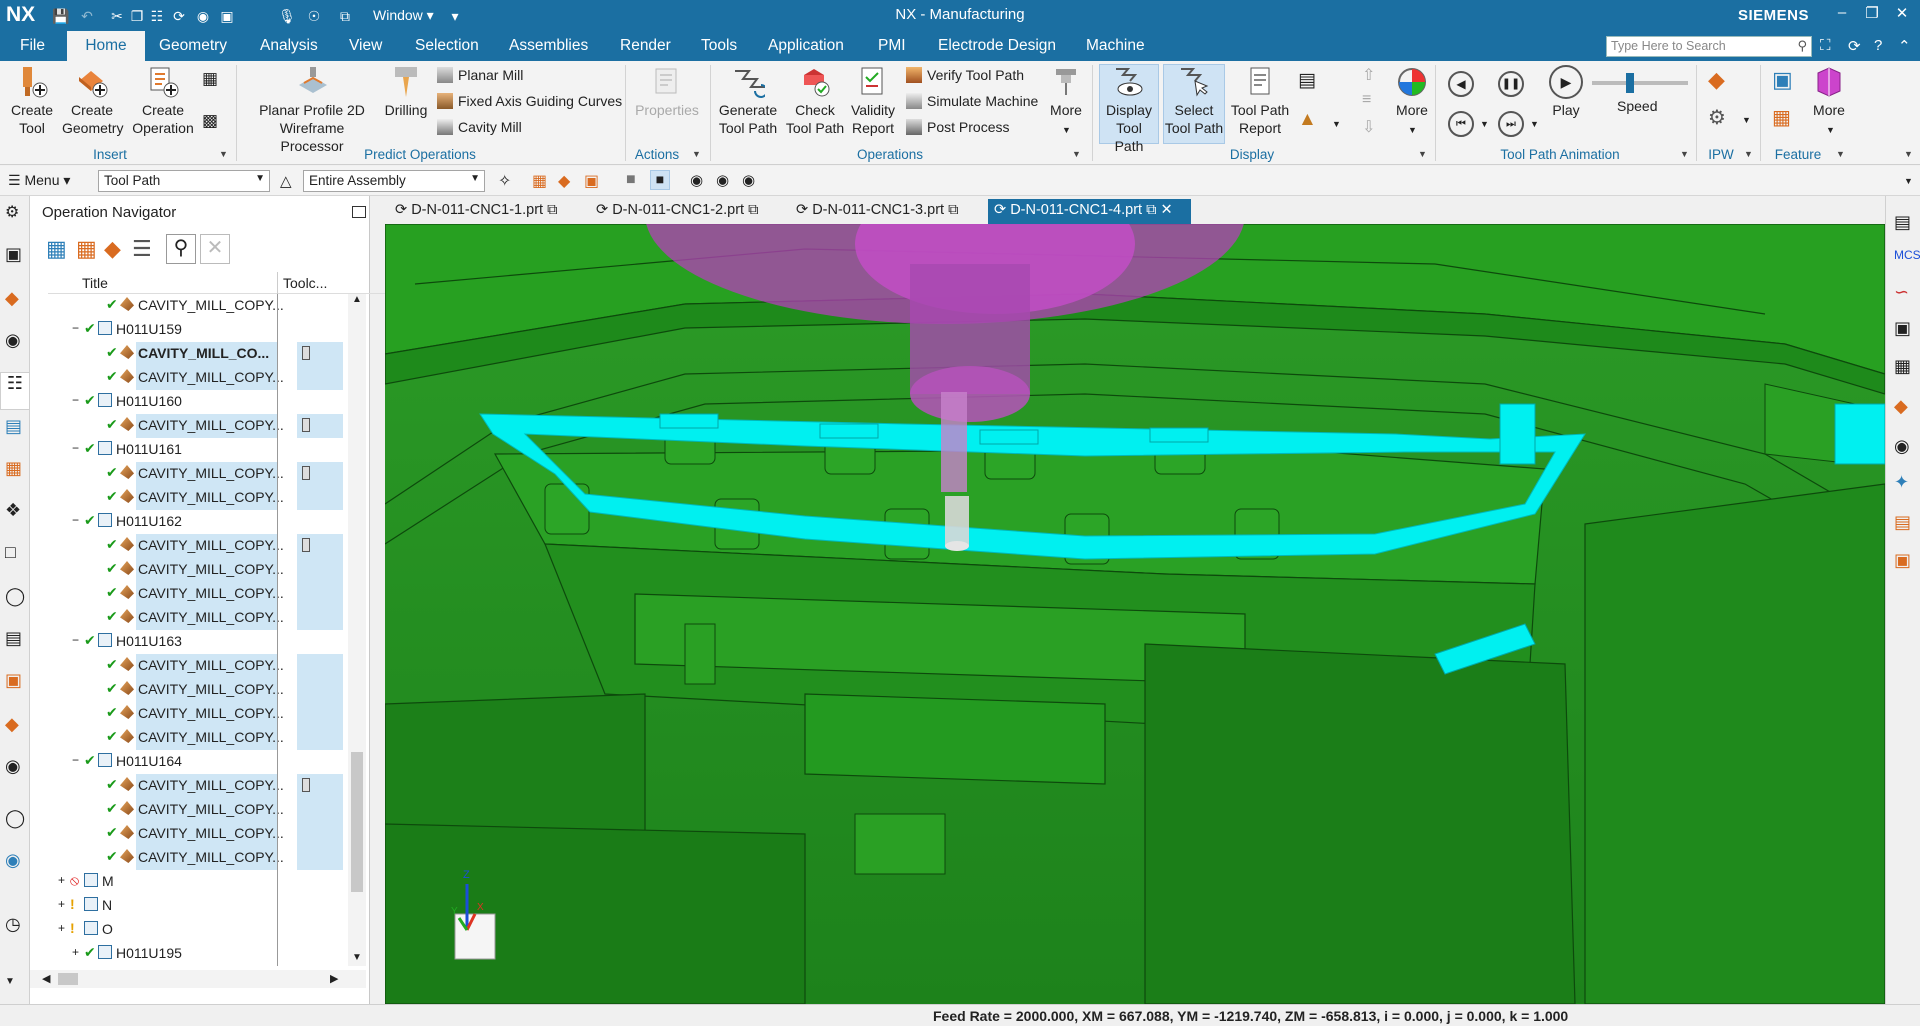 The height and width of the screenshot is (1026, 1920). I want to click on group-row: − ✔ H011U160, so click(204, 402).